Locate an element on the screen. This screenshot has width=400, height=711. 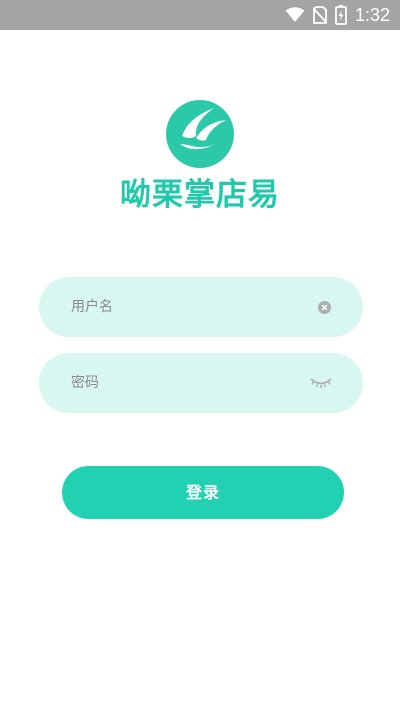
username-input is located at coordinates (191, 307).